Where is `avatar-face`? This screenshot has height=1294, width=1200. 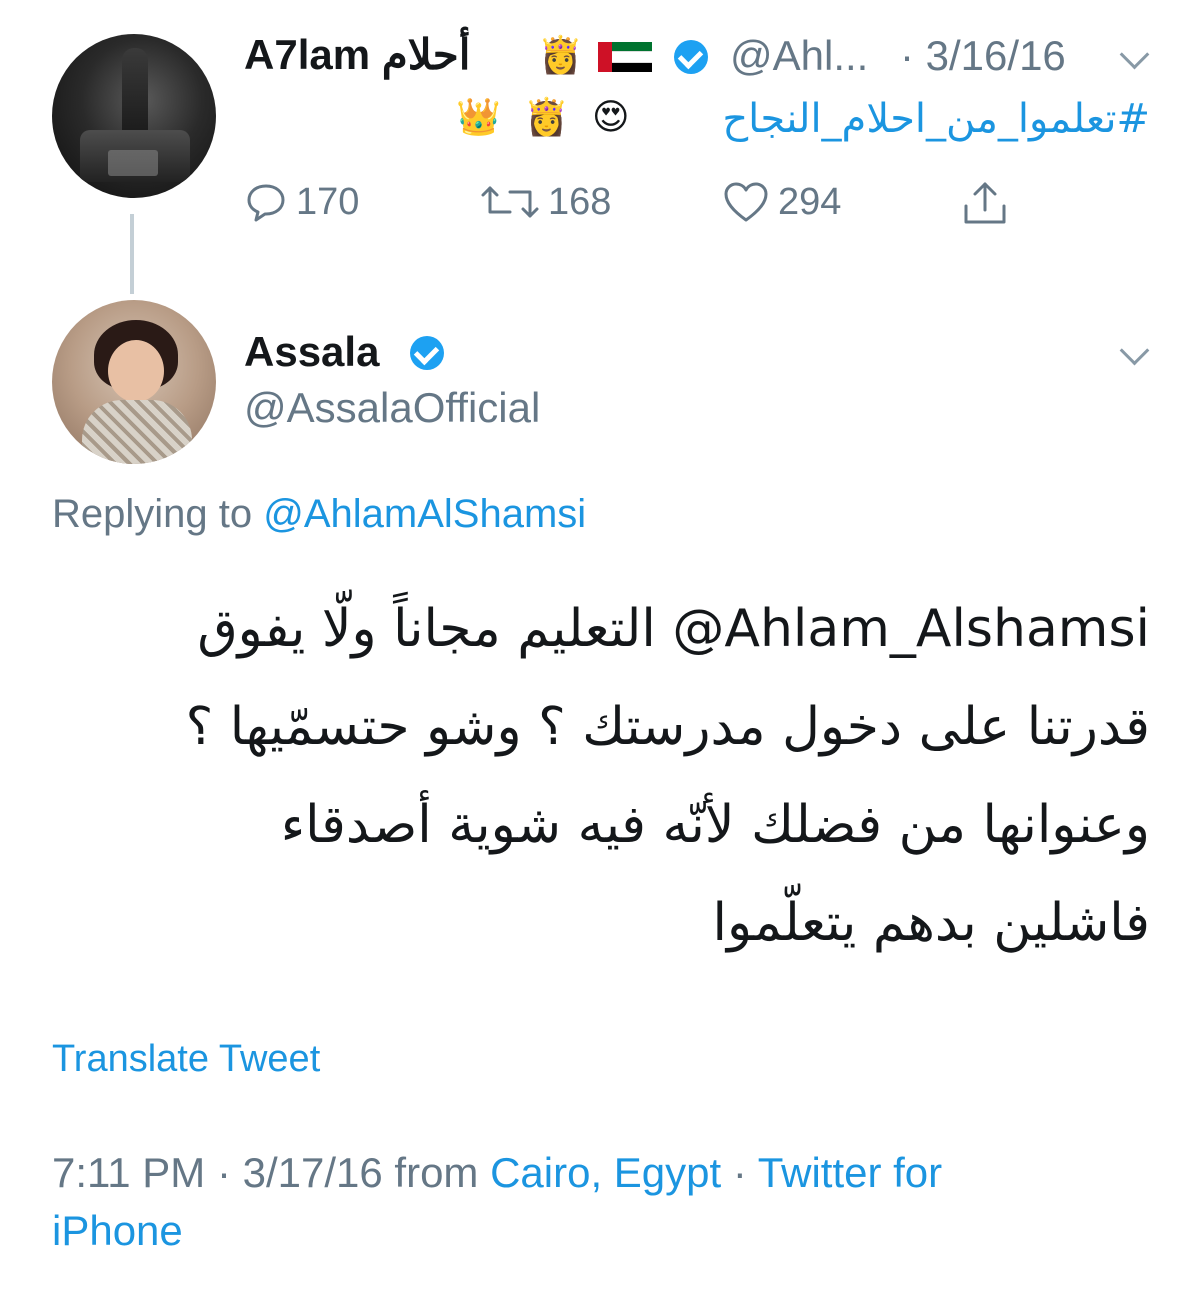
avatar-face is located at coordinates (136, 371).